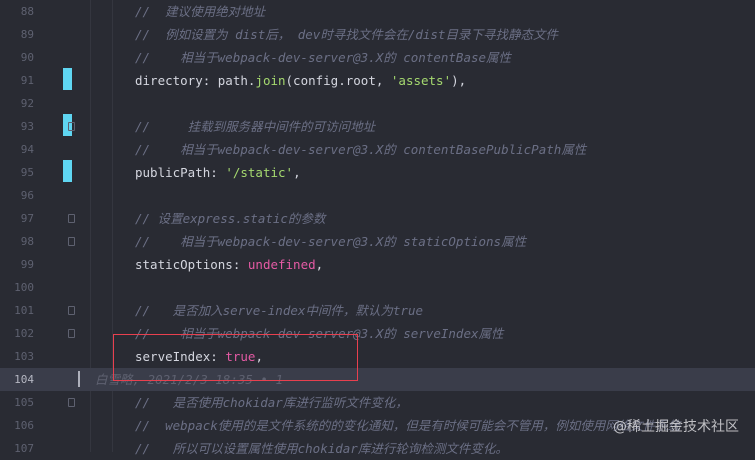 The width and height of the screenshot is (755, 460). I want to click on code-token: // 例如设置为 dist后， dev时寻找文件会在/dist目录下寻找静态文件, so click(346, 34).